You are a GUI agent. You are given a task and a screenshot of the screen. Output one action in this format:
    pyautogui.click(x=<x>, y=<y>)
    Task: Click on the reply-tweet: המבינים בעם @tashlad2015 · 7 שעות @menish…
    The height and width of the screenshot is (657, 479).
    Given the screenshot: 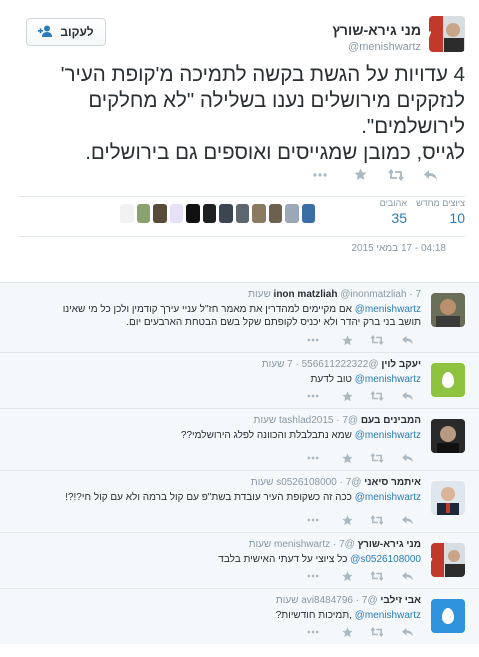 What is the action you would take?
    pyautogui.click(x=239, y=439)
    